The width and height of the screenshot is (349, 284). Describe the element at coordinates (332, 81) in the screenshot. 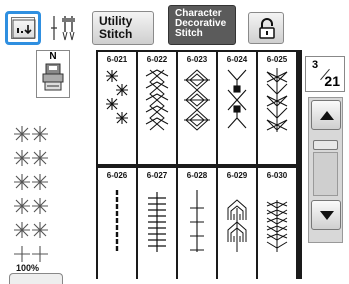

I see `page-total: 21` at that location.